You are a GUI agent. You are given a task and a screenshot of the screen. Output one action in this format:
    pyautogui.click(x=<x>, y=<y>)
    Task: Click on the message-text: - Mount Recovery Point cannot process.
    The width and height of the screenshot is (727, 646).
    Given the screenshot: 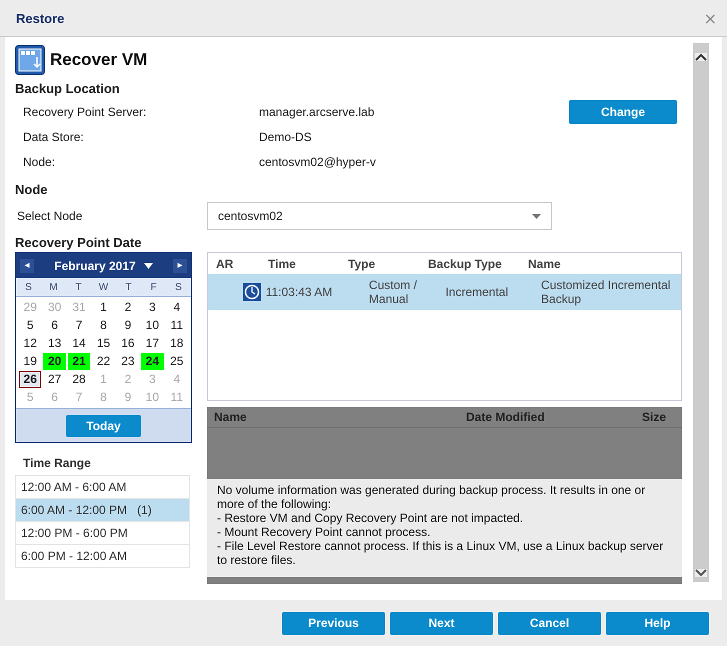 What is the action you would take?
    pyautogui.click(x=324, y=532)
    